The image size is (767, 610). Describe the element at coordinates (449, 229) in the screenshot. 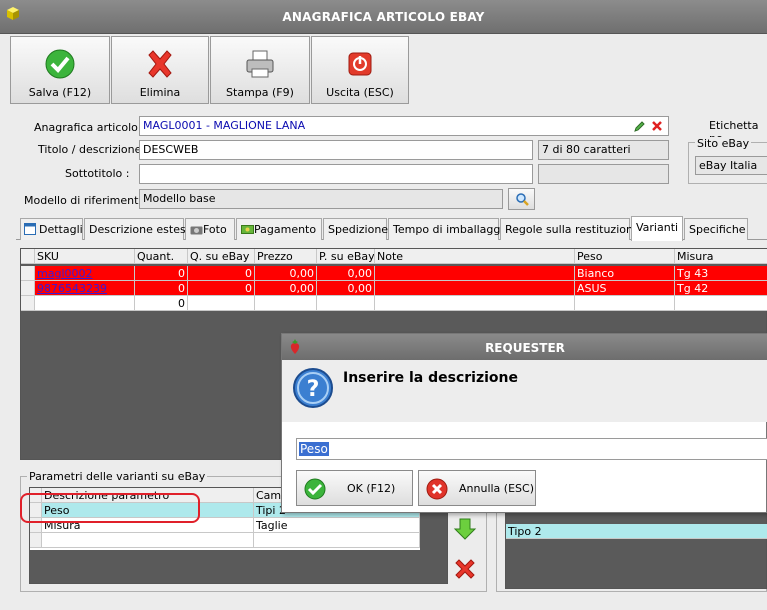

I see `tab-tempo-imballaggio: Tempo di imballaggio` at that location.